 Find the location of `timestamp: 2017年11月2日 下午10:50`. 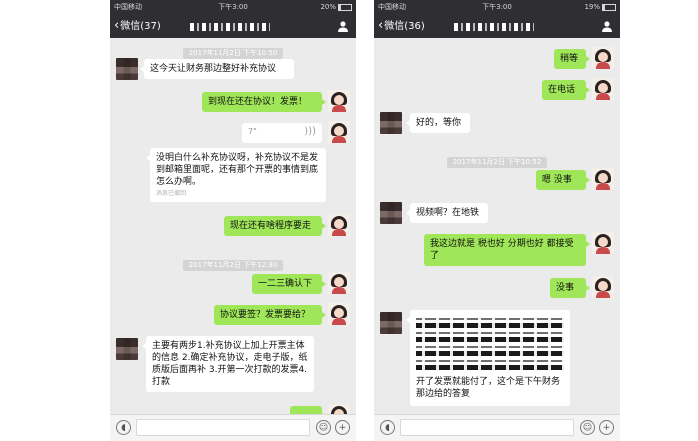

timestamp: 2017年11月2日 下午10:50 is located at coordinates (233, 49).